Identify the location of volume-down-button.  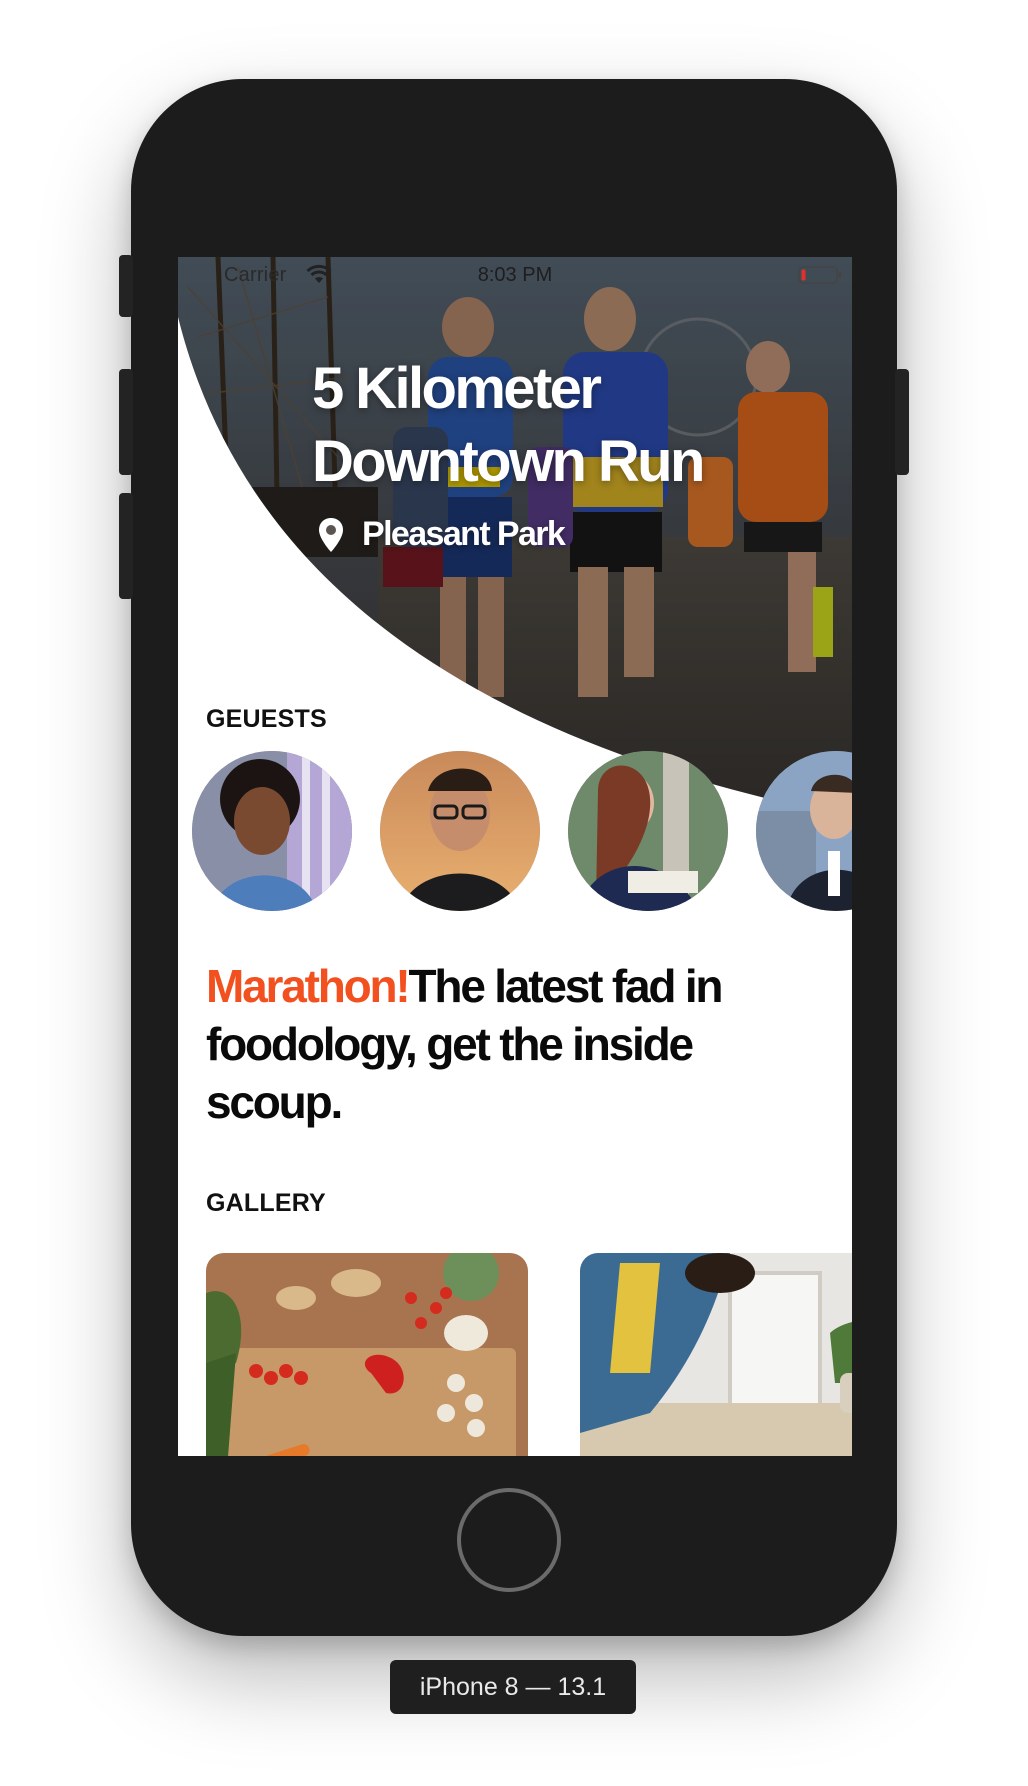
(126, 546).